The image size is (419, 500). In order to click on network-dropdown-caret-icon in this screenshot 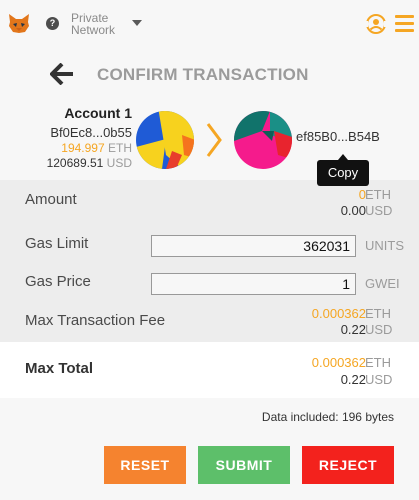, I will do `click(137, 23)`.